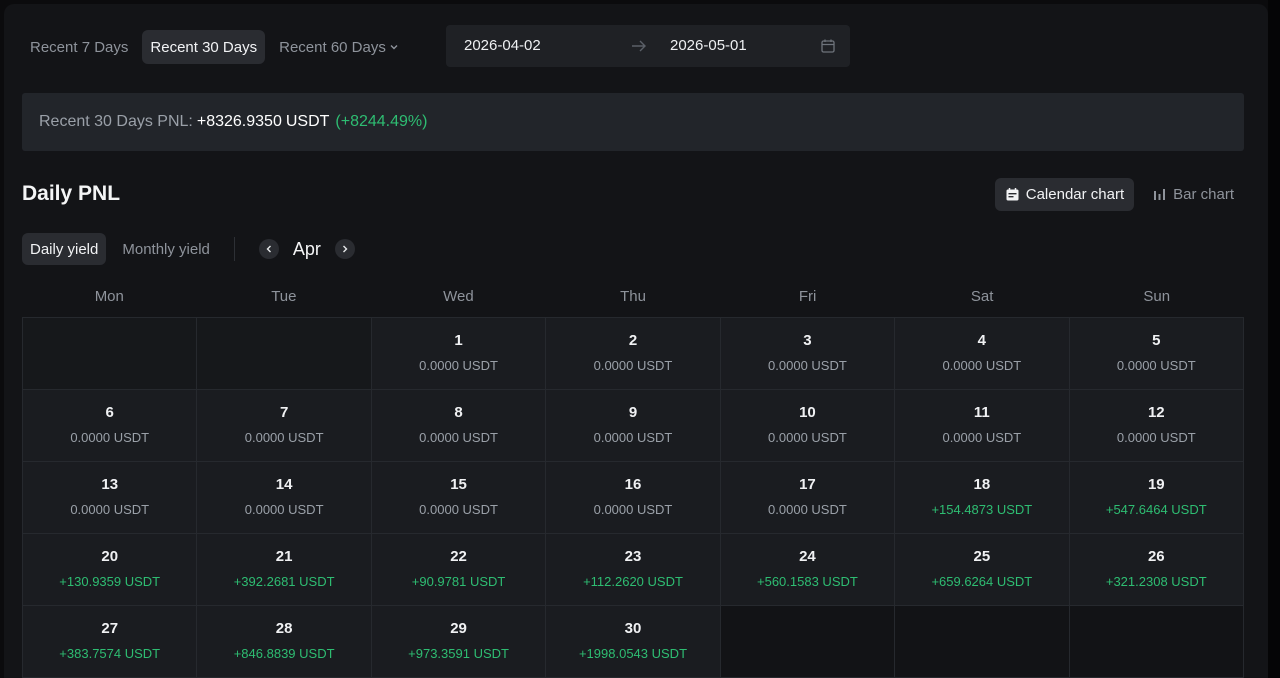  What do you see at coordinates (633, 570) in the screenshot?
I see `calendar-day-cell: 23 +112.2620 USDT` at bounding box center [633, 570].